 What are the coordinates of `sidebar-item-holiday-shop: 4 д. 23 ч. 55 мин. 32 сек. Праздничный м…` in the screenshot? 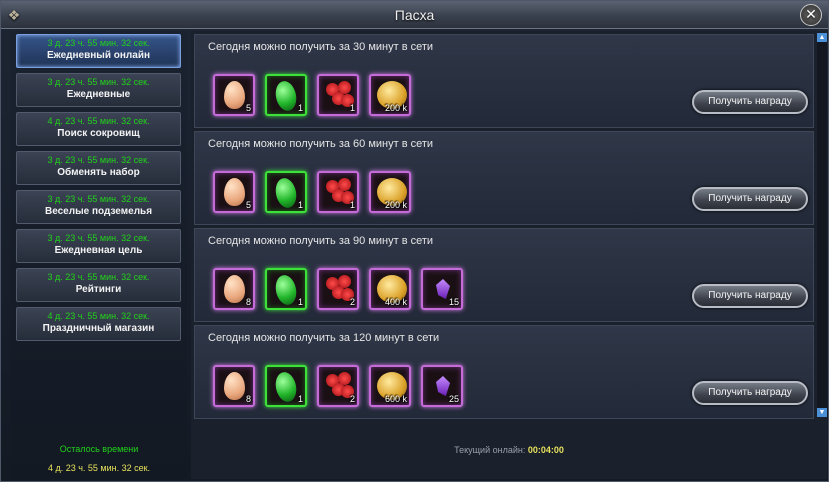 It's located at (98, 324).